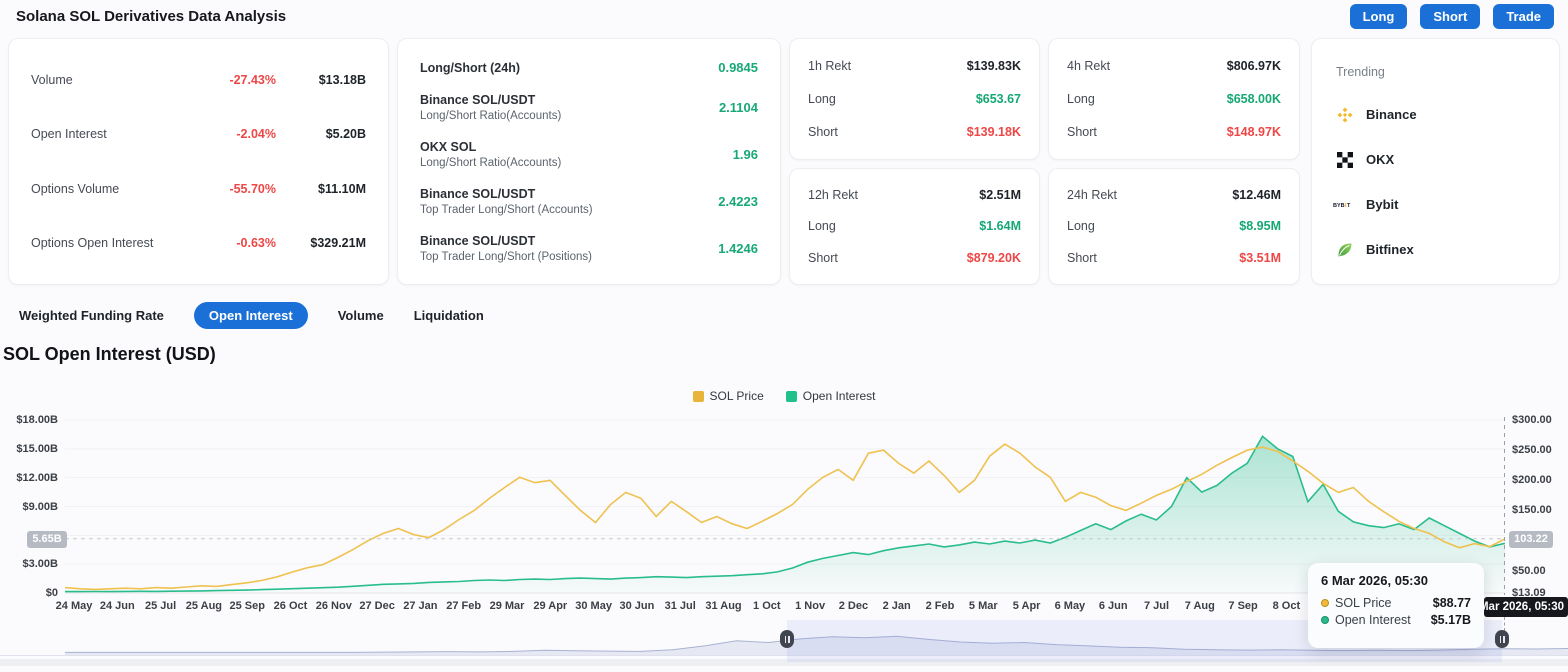 This screenshot has width=1568, height=672. Describe the element at coordinates (342, 188) in the screenshot. I see `stat-value: $11.10M` at that location.